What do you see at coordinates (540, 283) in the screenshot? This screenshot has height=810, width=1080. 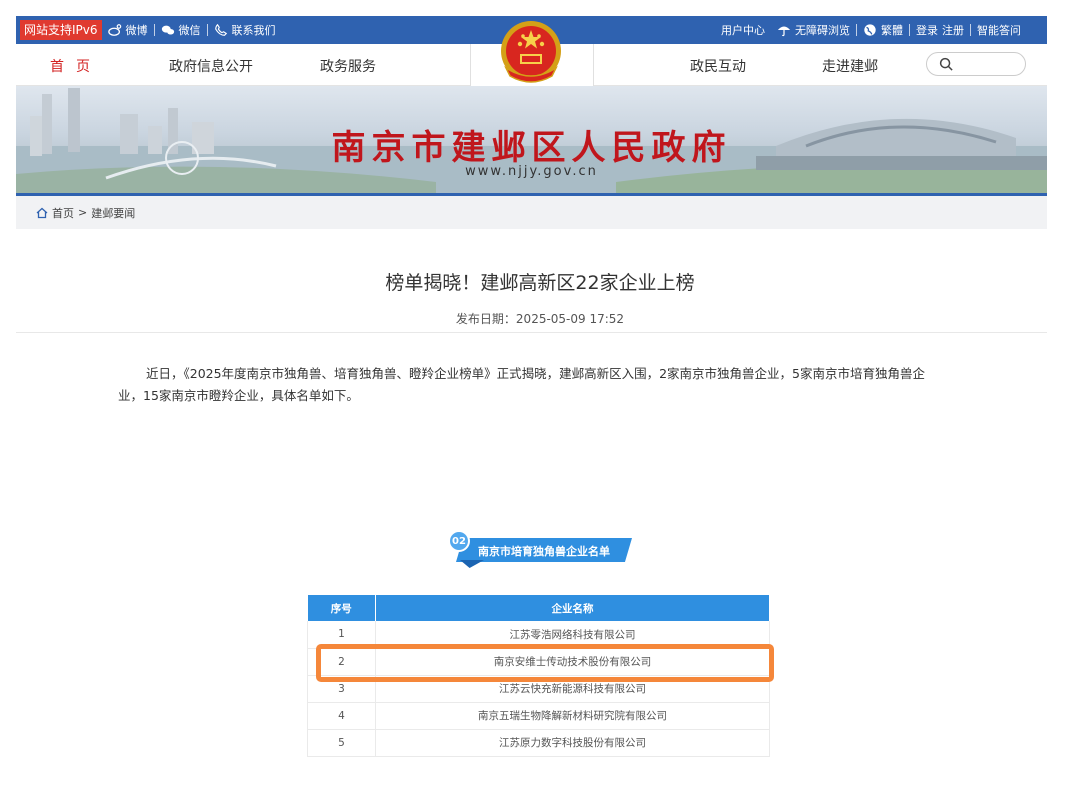 I see `article-title: 榜单揭晓！建邺高新区22家企业上榜` at bounding box center [540, 283].